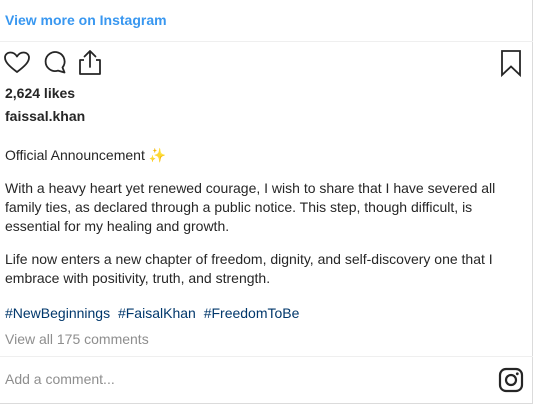 Image resolution: width=535 pixels, height=404 pixels. Describe the element at coordinates (252, 313) in the screenshot. I see `hashtag-link: #FreedomToBe` at that location.